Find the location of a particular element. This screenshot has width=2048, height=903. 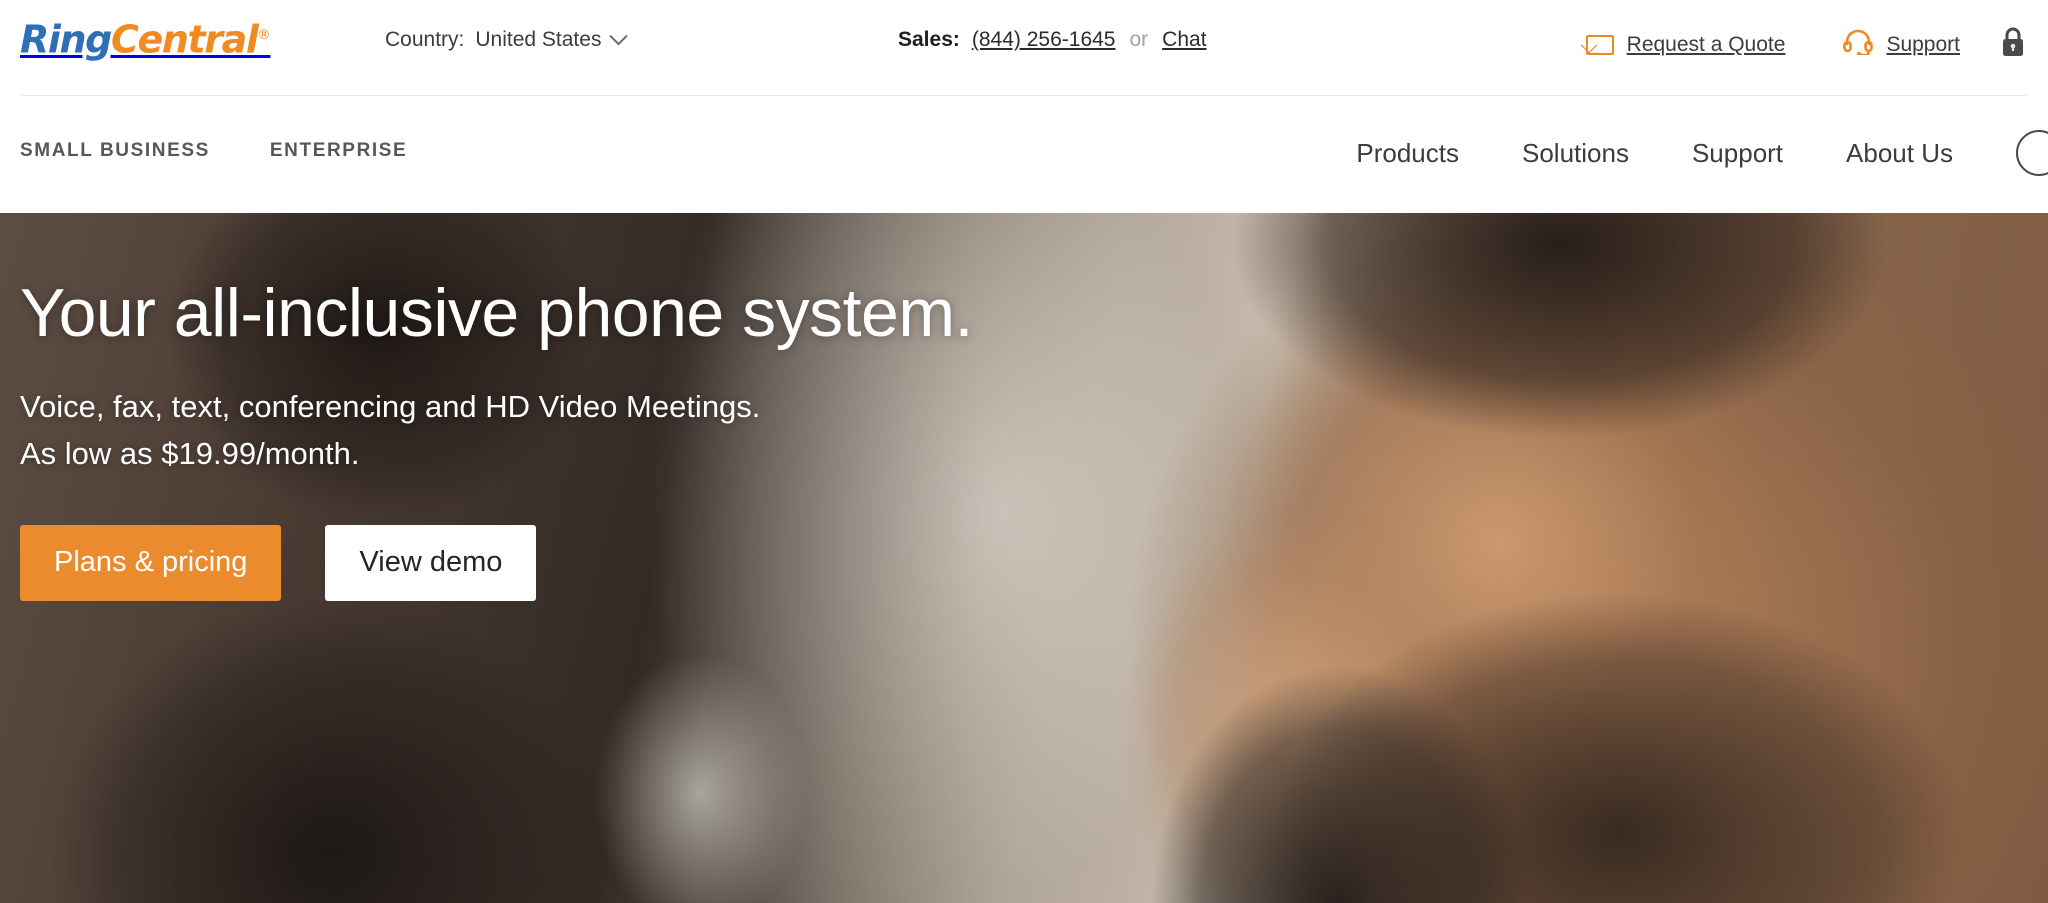

nav-link-support: Support is located at coordinates (1737, 153).